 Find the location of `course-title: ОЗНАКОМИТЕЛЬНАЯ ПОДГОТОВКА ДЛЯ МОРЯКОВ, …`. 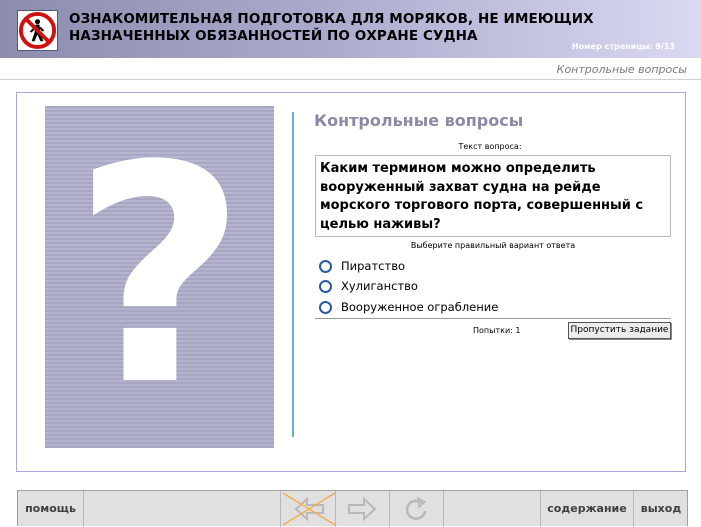

course-title: ОЗНАКОМИТЕЛЬНАЯ ПОДГОТОВКА ДЛЯ МОРЯКОВ, … is located at coordinates (349, 28).